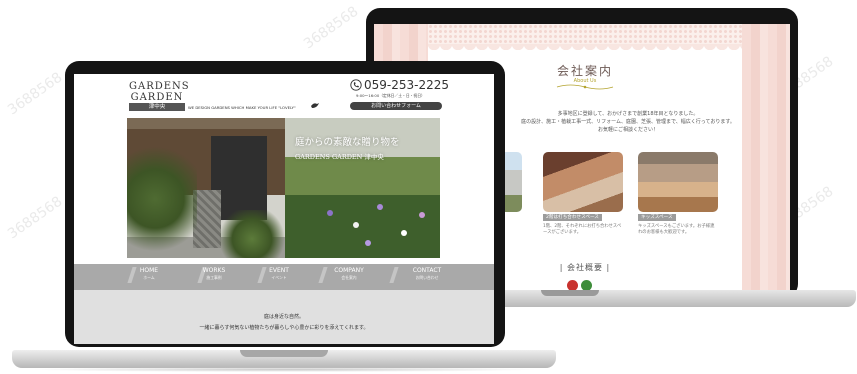 The image size is (857, 374). What do you see at coordinates (390, 95) in the screenshot?
I see `business-hours: 9:00～16:00（定休日／土・日・祝日）` at bounding box center [390, 95].